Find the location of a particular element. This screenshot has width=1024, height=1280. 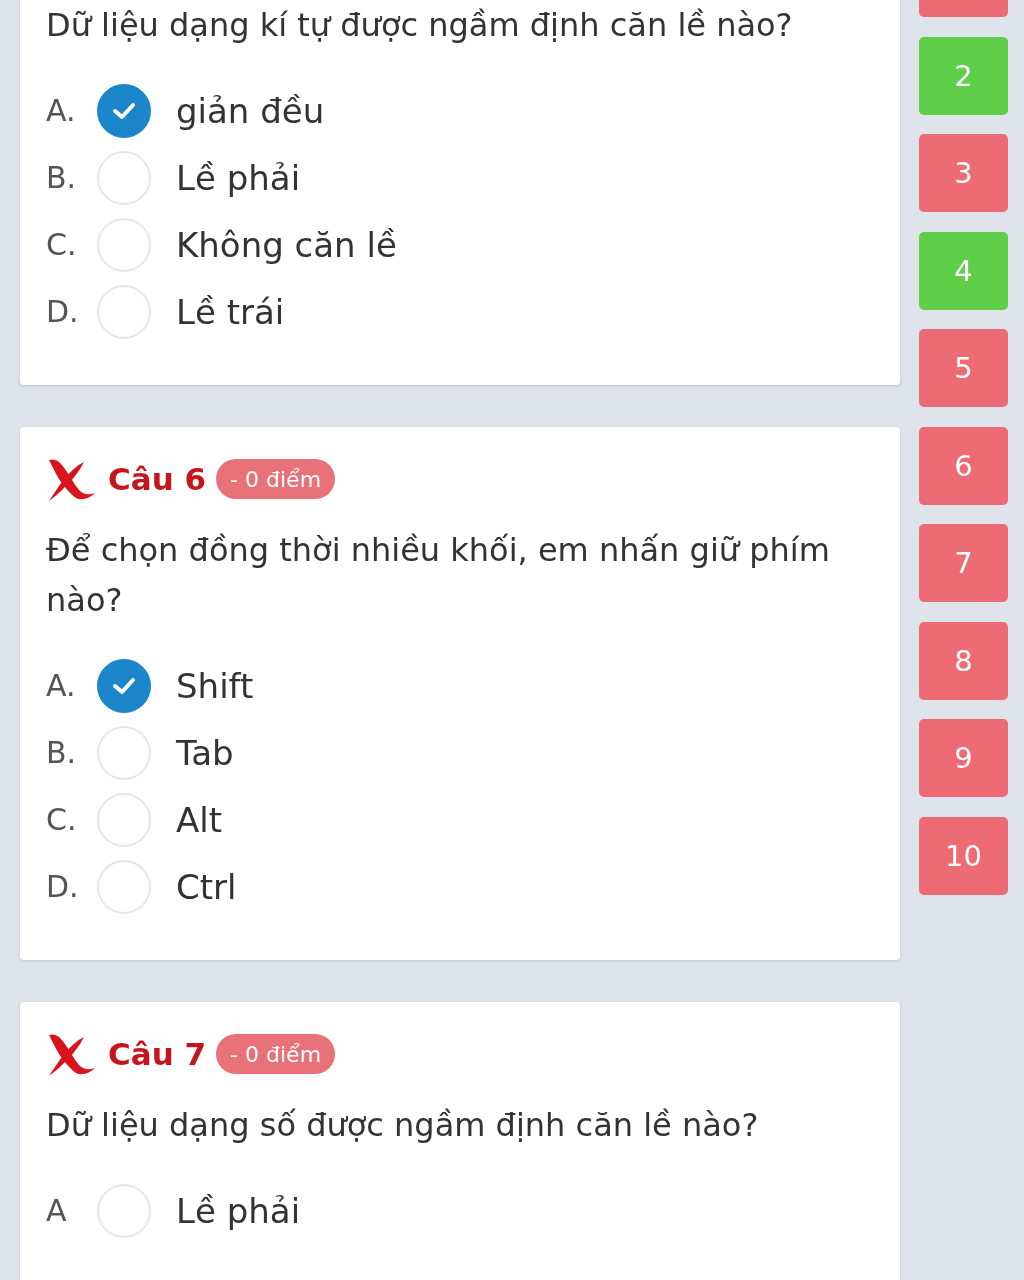

option-text: Ctrl is located at coordinates (206, 886).